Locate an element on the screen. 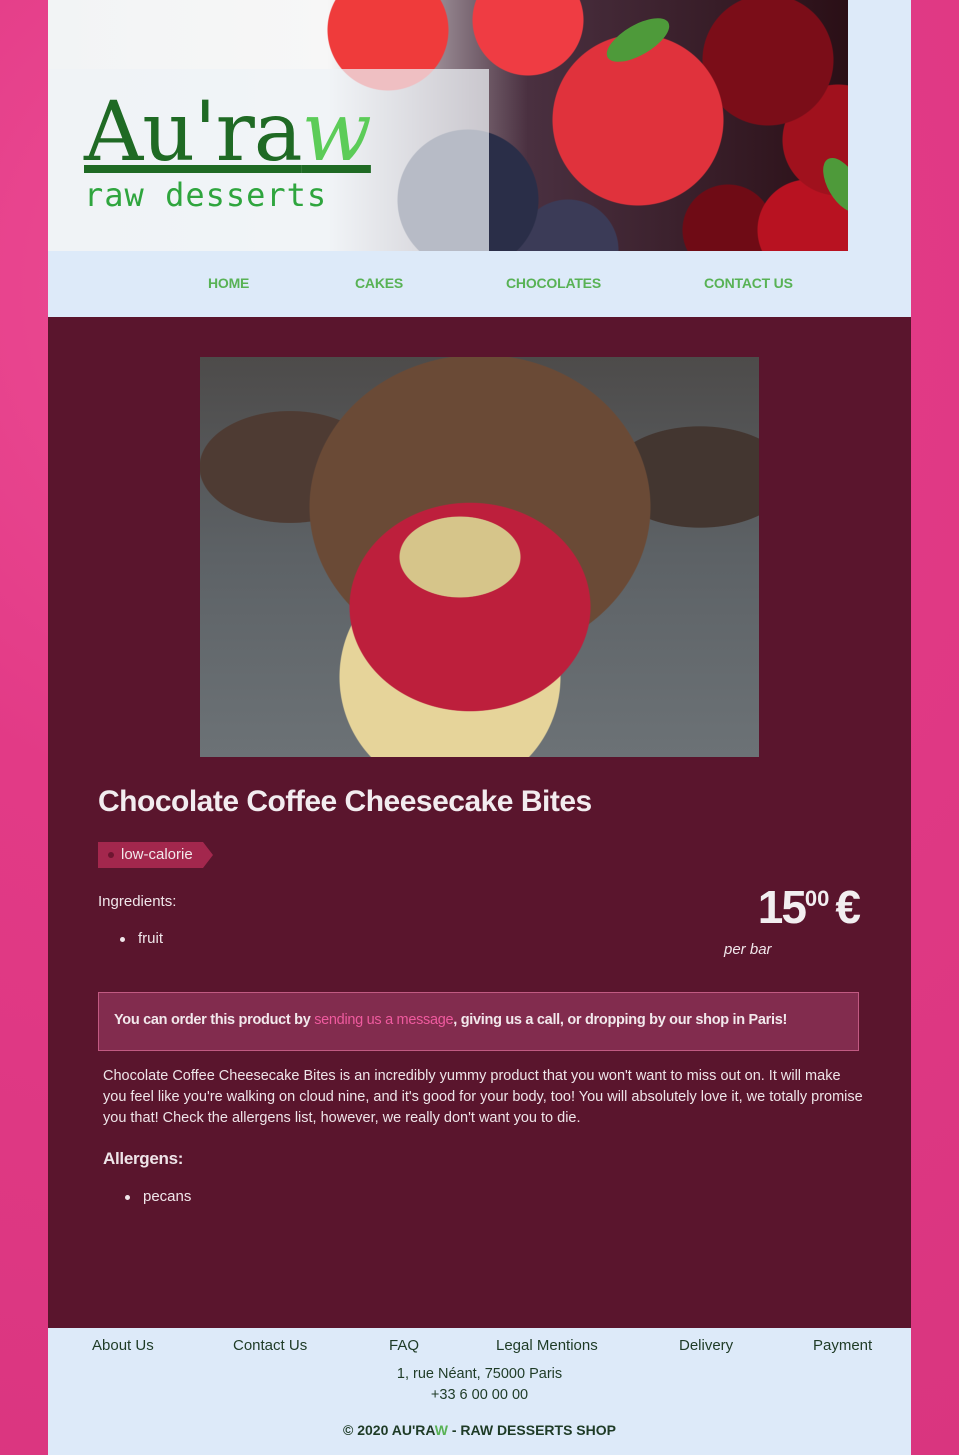  product-tag: low-calorie is located at coordinates (155, 855).